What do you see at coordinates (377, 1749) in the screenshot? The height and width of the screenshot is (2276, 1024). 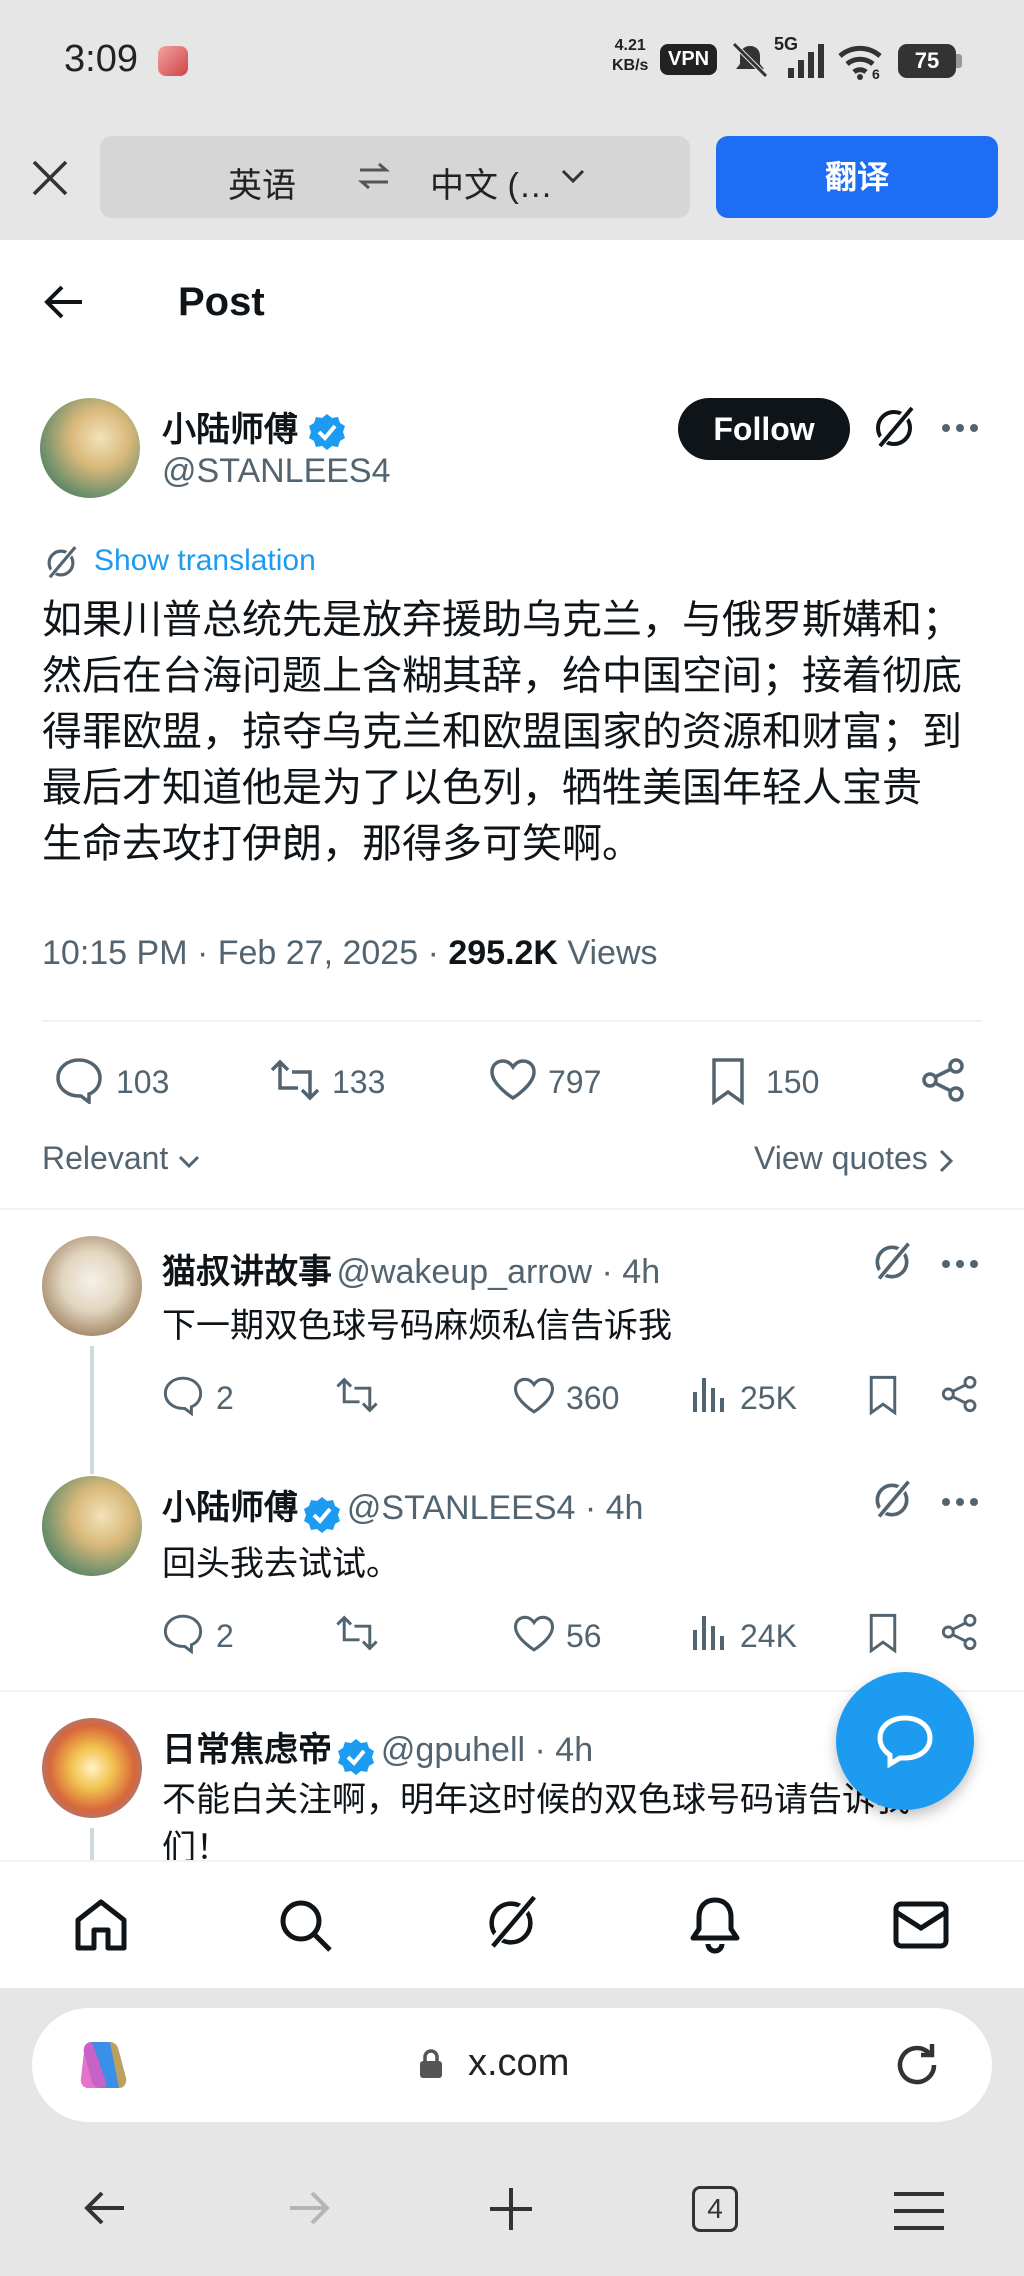 I see `reply-header: 日常焦虑帝 @gpuhell · 4h` at bounding box center [377, 1749].